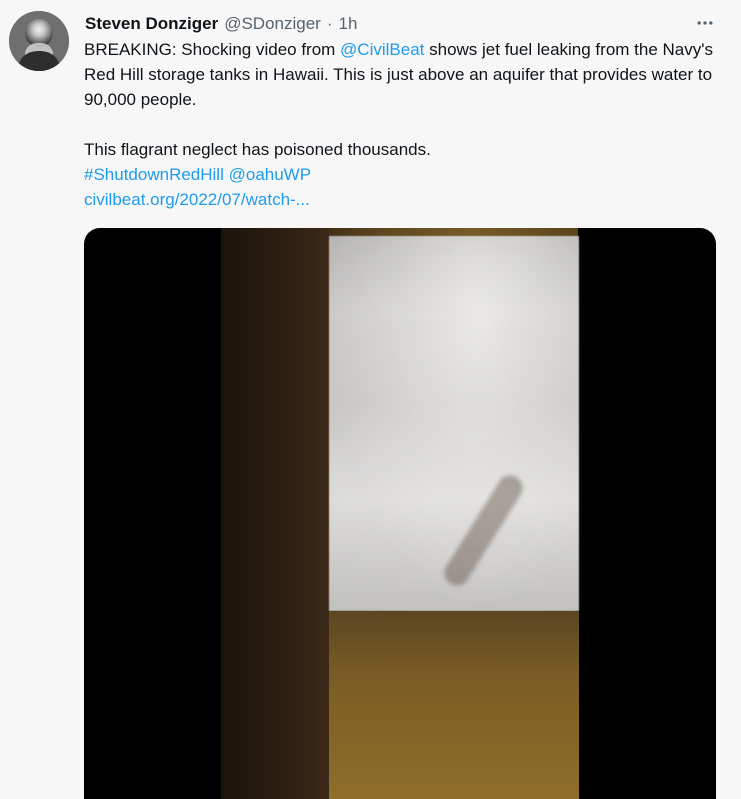  Describe the element at coordinates (154, 174) in the screenshot. I see `hashtag-shutdownredhill: #ShutdownRedHill` at that location.